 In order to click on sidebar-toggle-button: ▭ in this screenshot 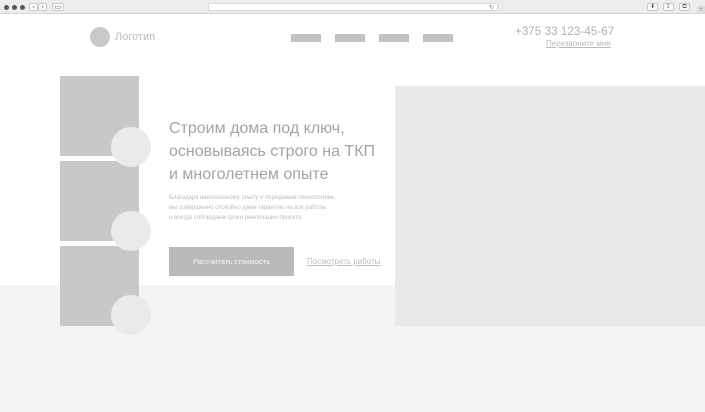, I will do `click(58, 7)`.